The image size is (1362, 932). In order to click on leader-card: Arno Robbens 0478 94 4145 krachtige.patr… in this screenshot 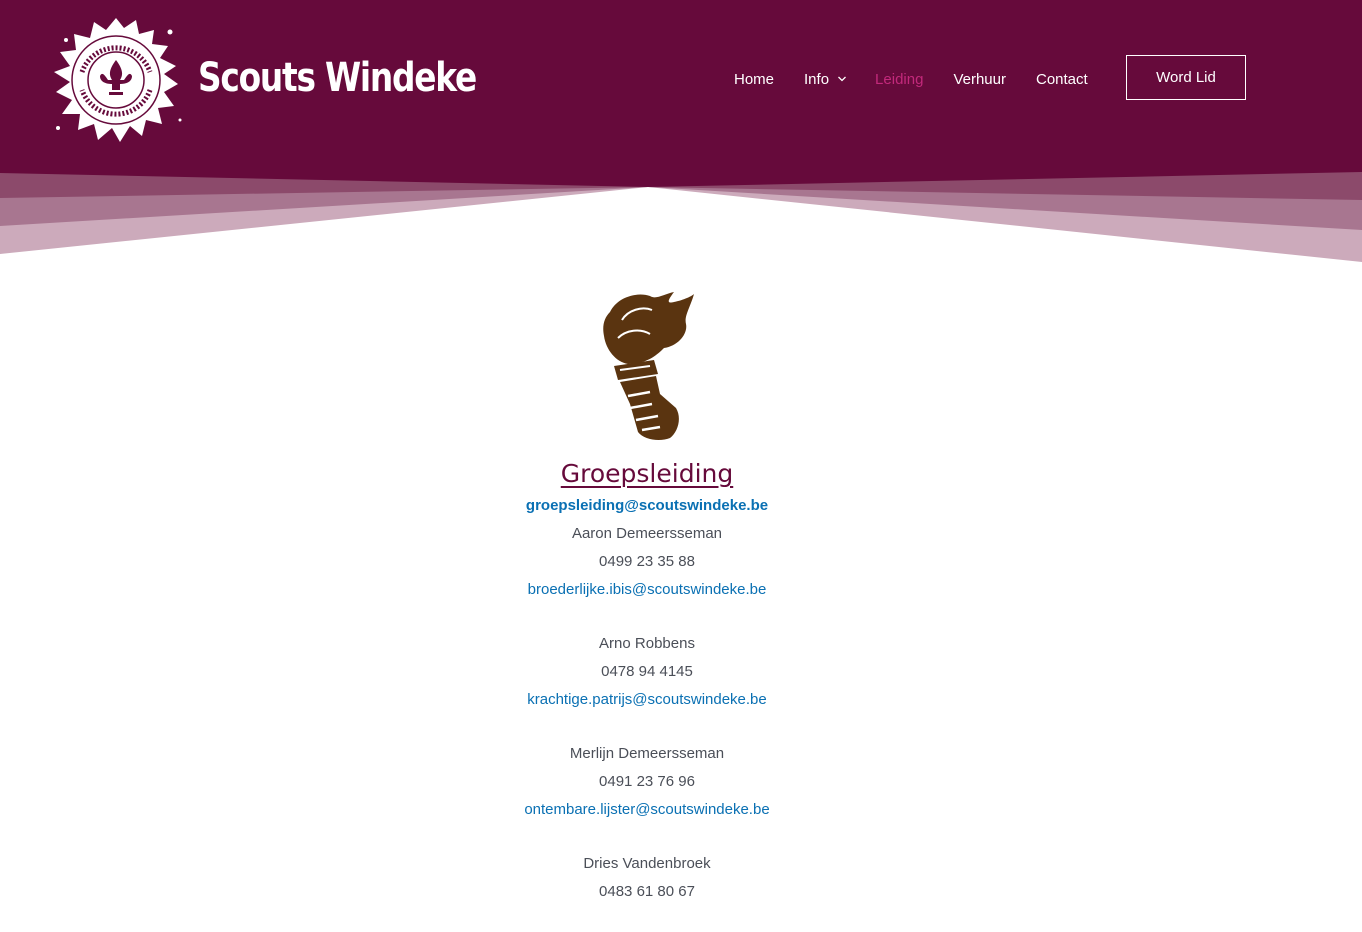, I will do `click(647, 672)`.